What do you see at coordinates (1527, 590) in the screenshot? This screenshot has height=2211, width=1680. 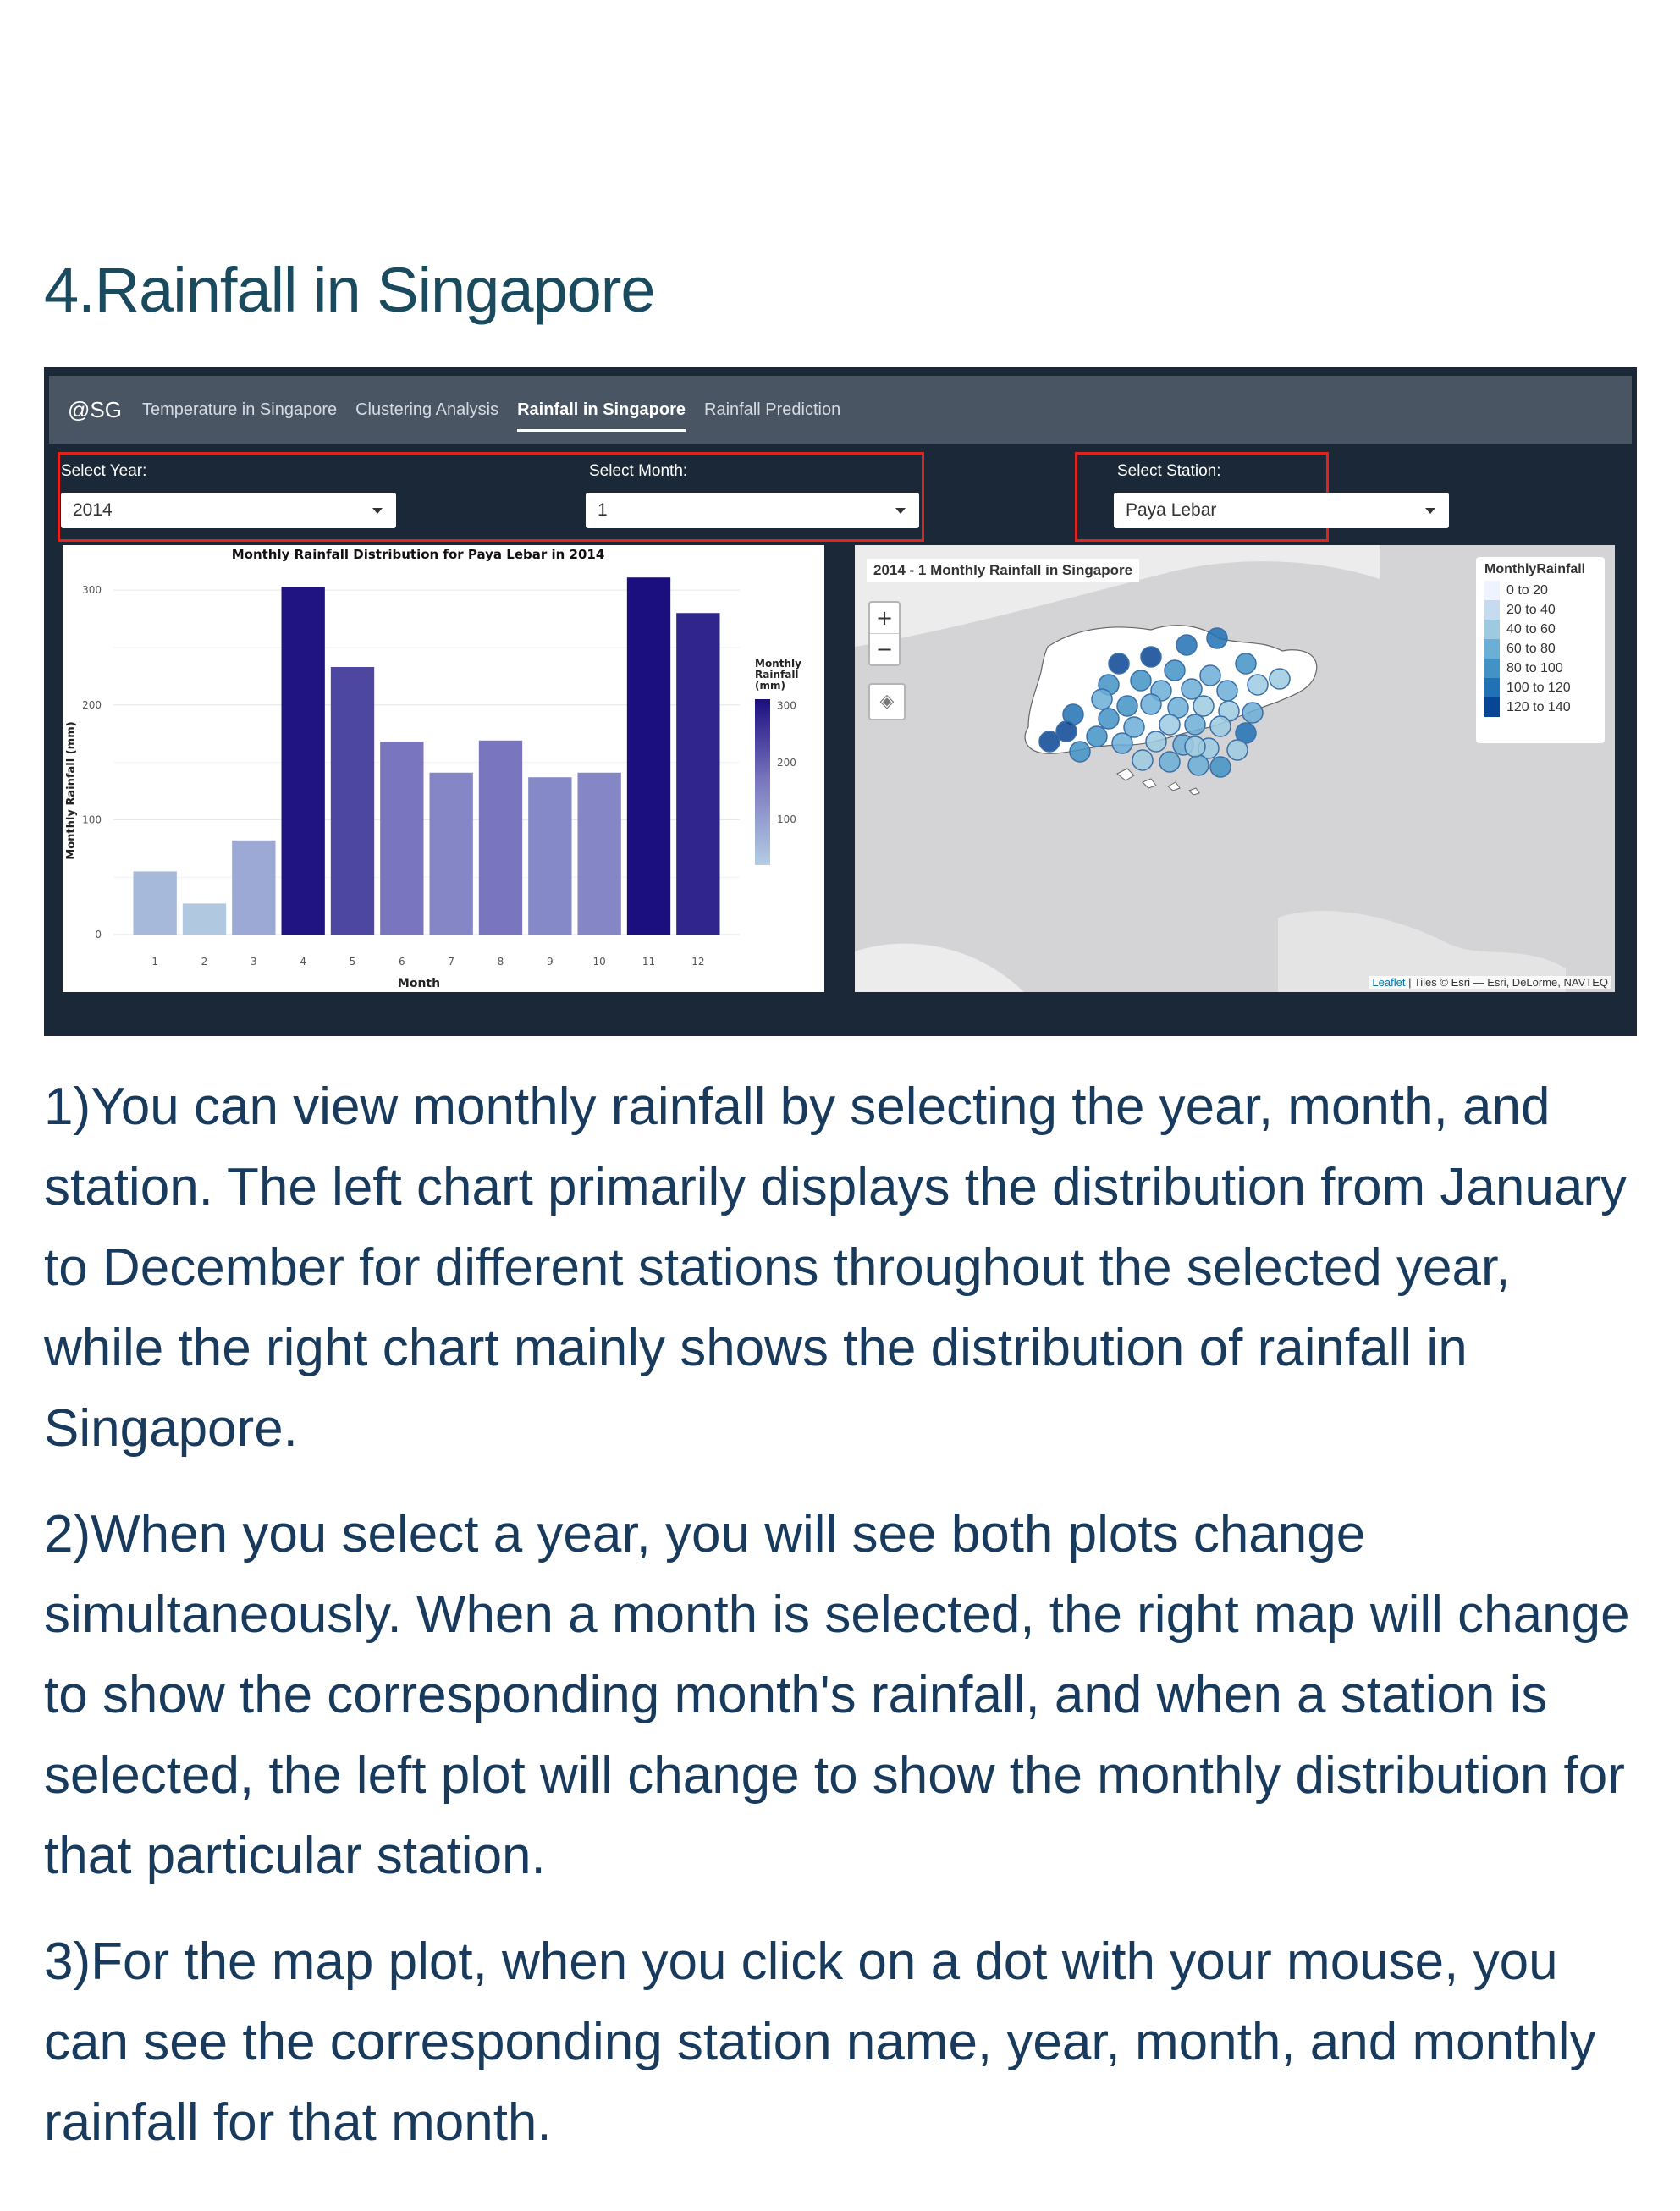 I see `legend-label: 0 to 20` at bounding box center [1527, 590].